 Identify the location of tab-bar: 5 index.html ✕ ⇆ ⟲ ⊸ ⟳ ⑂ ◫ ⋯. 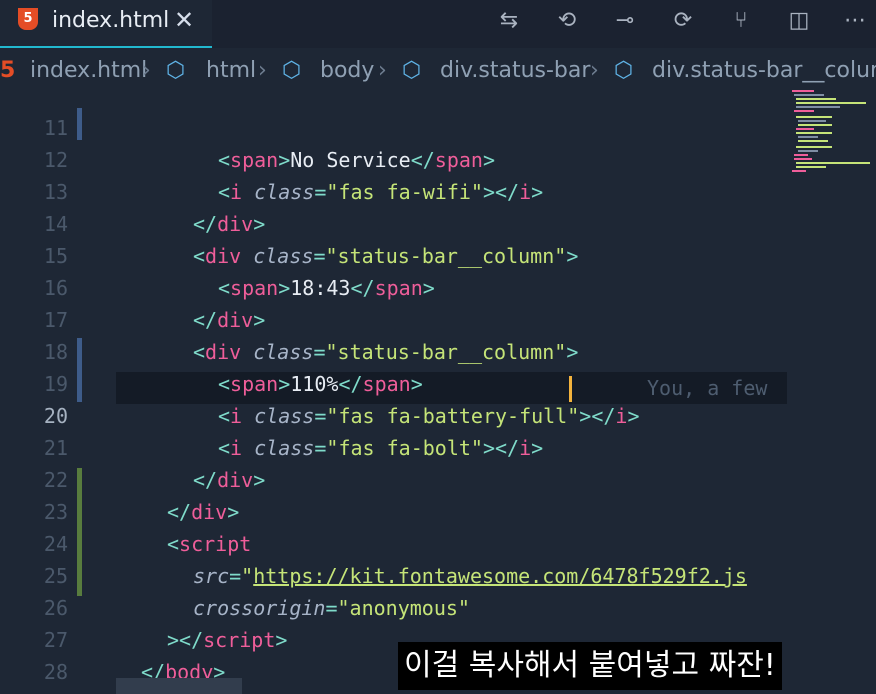
(438, 24).